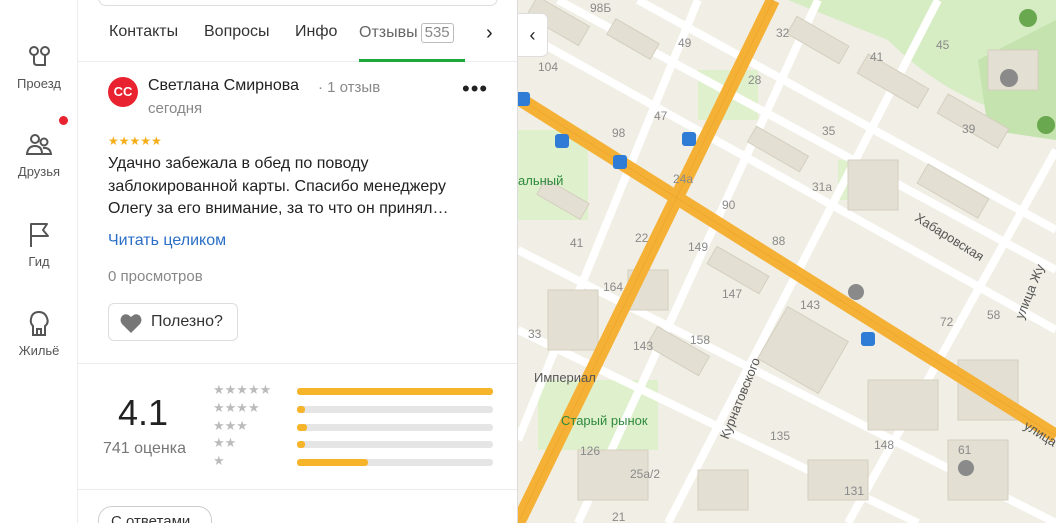  I want to click on house-number: 88, so click(779, 241).